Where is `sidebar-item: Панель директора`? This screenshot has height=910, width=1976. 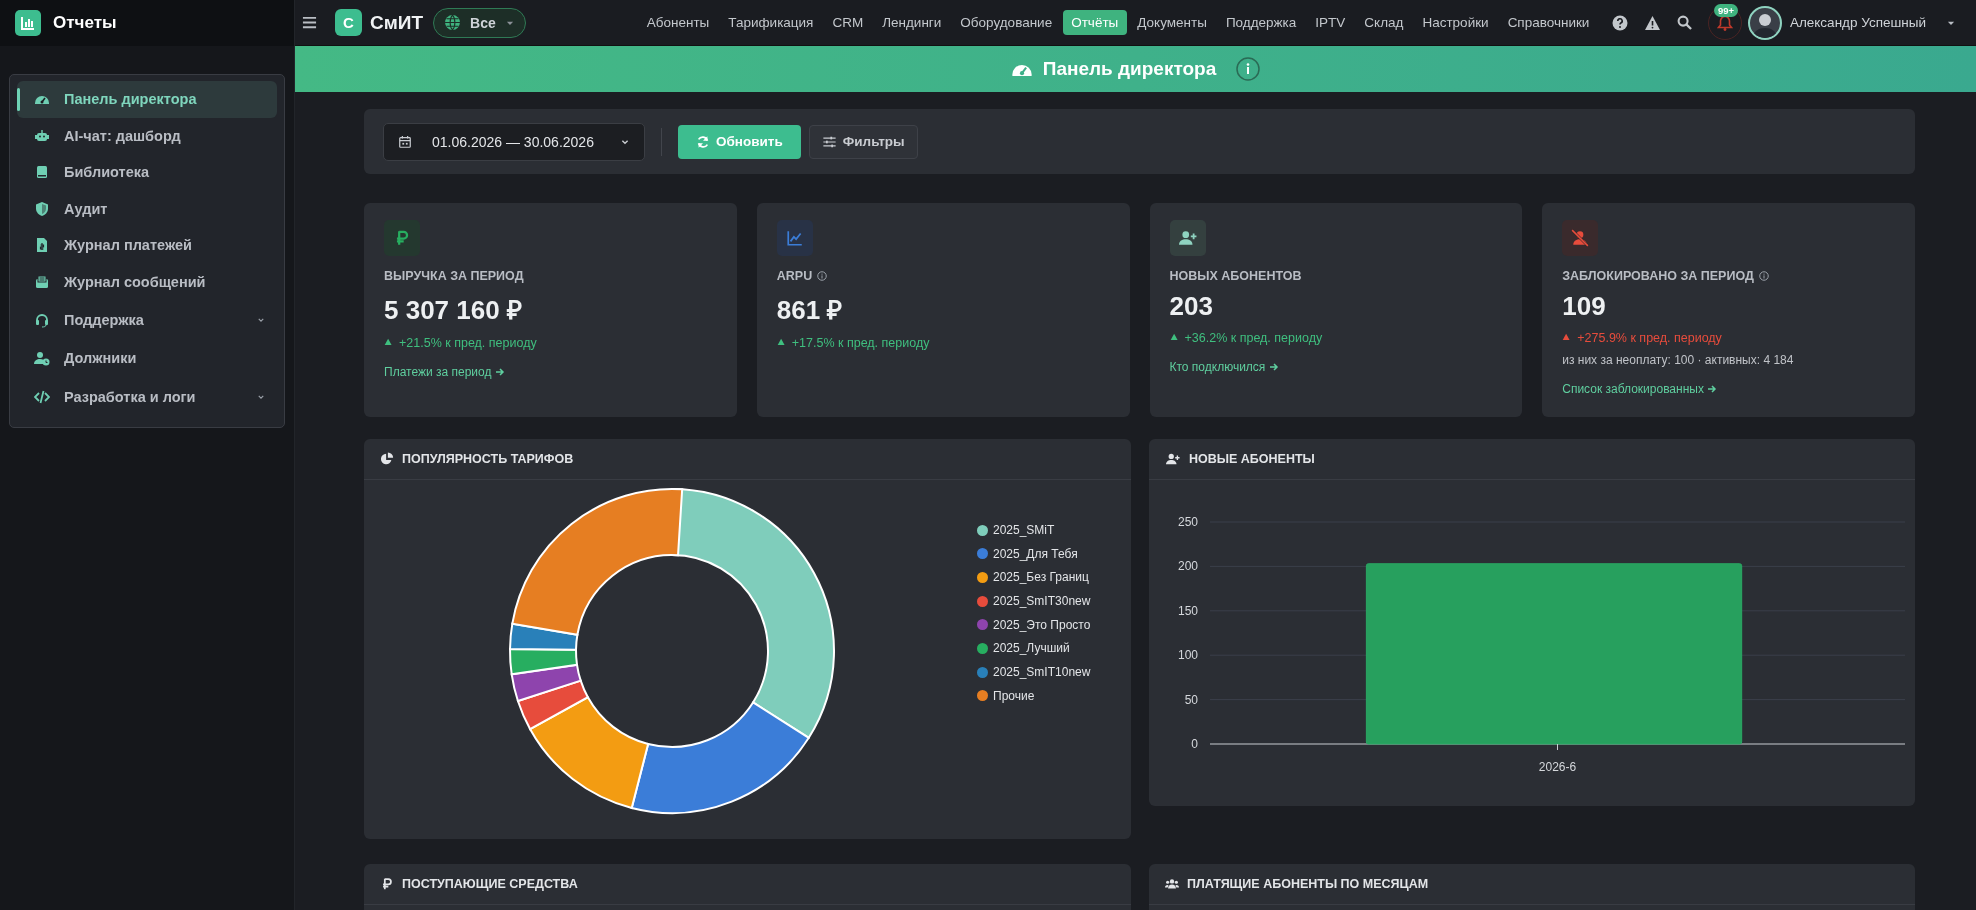
sidebar-item: Панель директора is located at coordinates (147, 99).